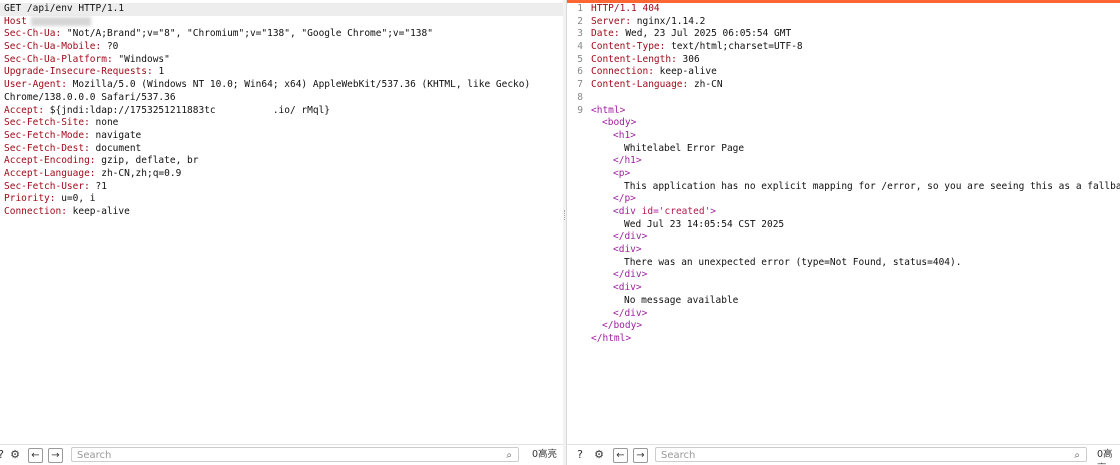 The width and height of the screenshot is (1120, 465). Describe the element at coordinates (98, 211) in the screenshot. I see `request-header-value: keep-alive` at that location.